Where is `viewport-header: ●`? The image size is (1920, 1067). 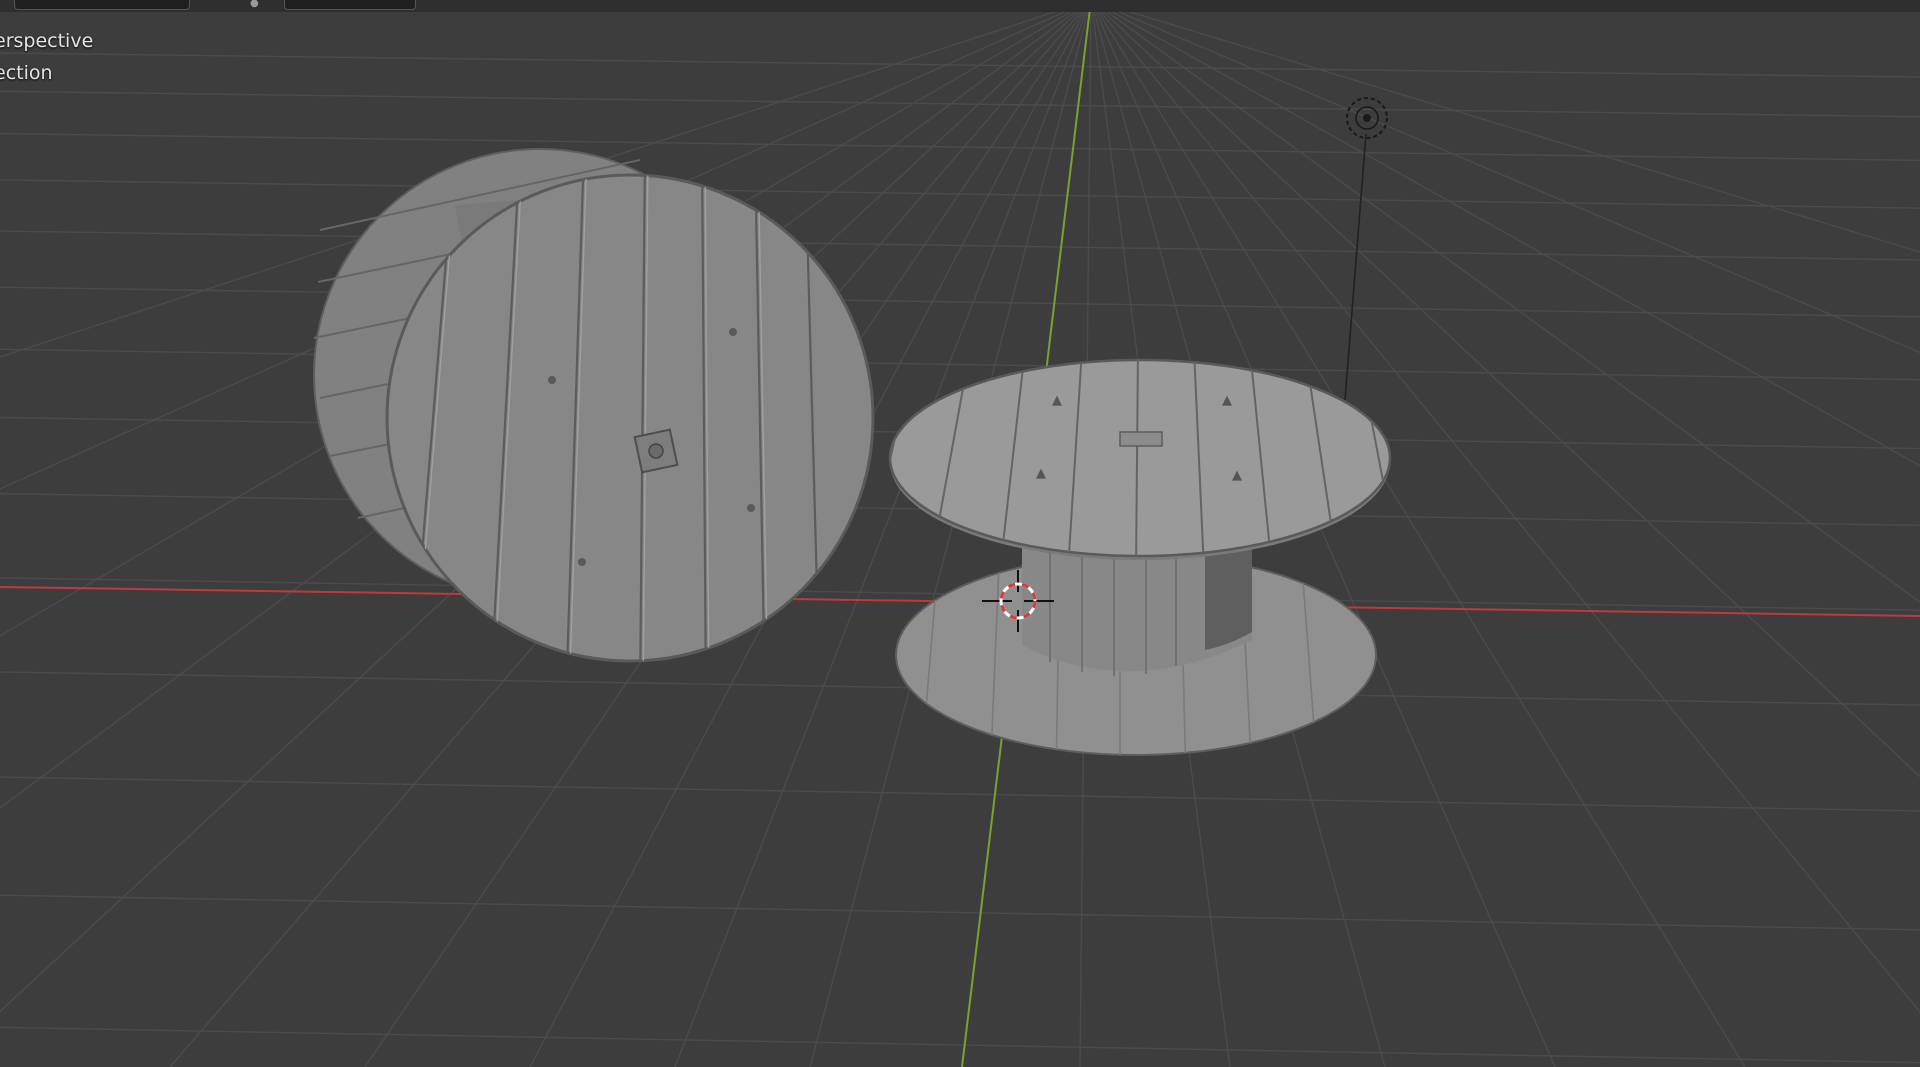 viewport-header: ● is located at coordinates (960, 6).